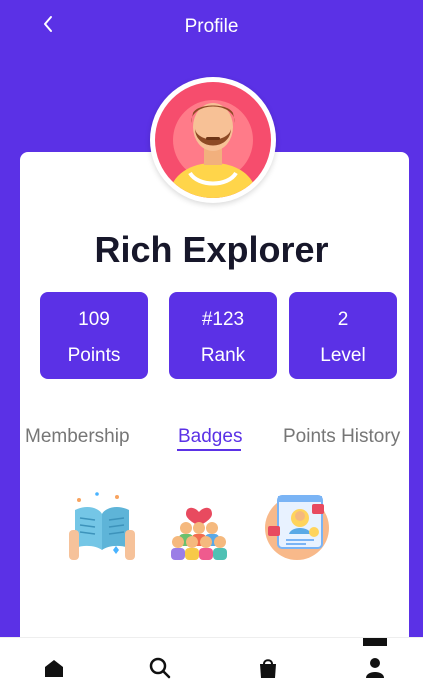 The height and width of the screenshot is (688, 423). Describe the element at coordinates (375, 668) in the screenshot. I see `user-icon` at that location.